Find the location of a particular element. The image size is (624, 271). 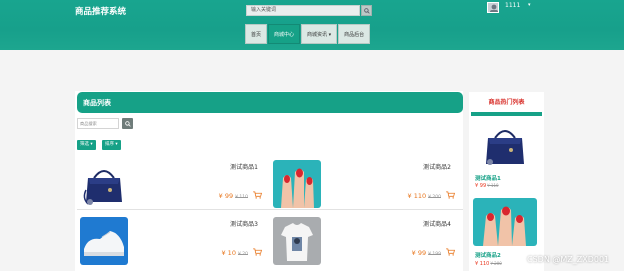

product-price: ¥ 99 ¥ 199 is located at coordinates (426, 253).